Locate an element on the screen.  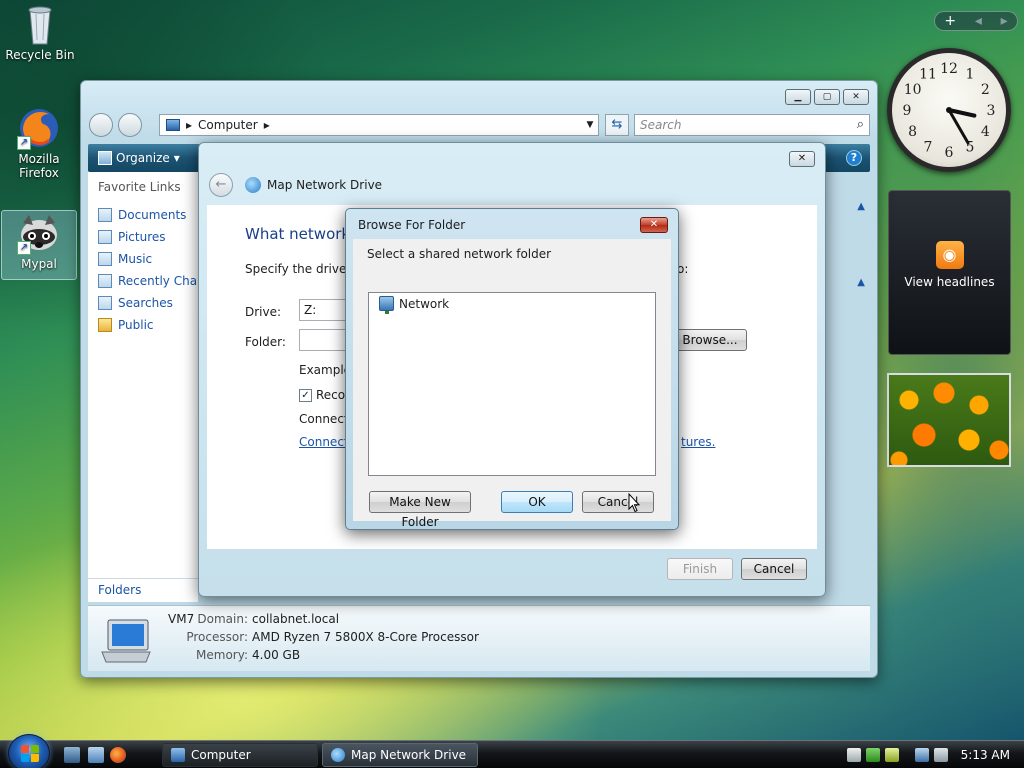
domain-label: Domain: is located at coordinates (222, 619).